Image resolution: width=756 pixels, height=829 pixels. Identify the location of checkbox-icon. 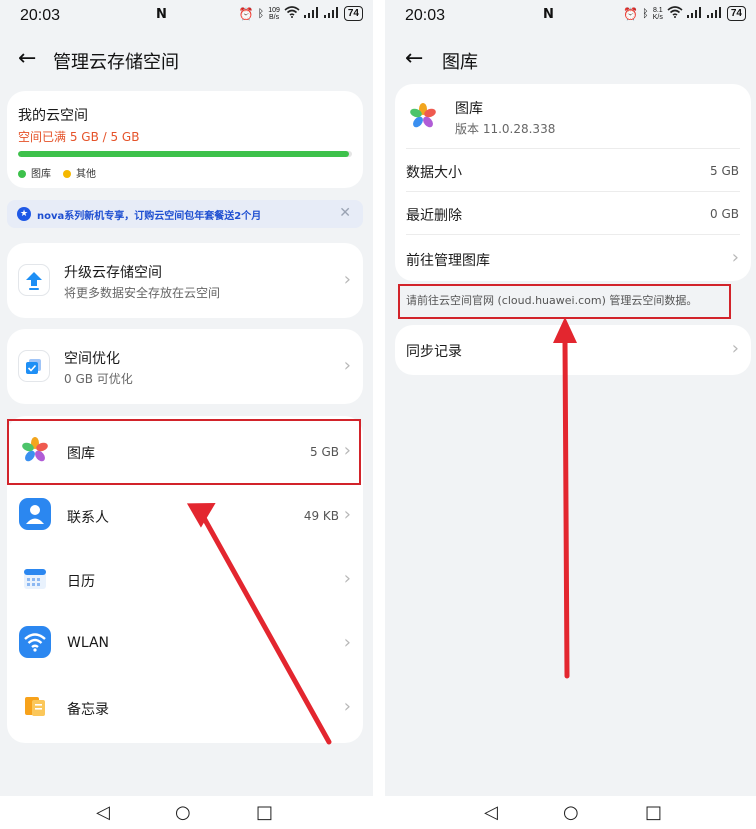
(34, 366).